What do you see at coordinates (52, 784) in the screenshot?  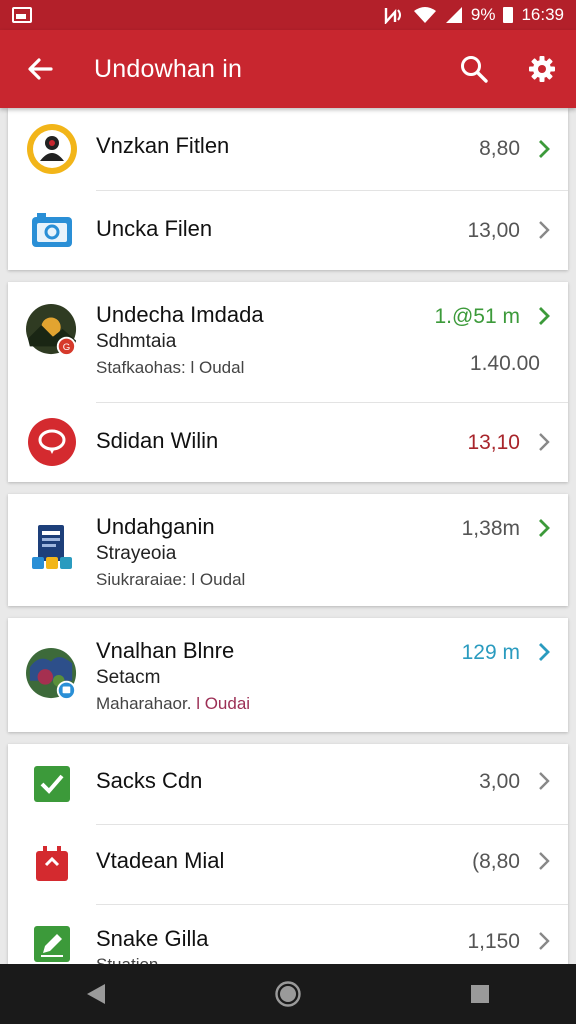 I see `checkbox-icon` at bounding box center [52, 784].